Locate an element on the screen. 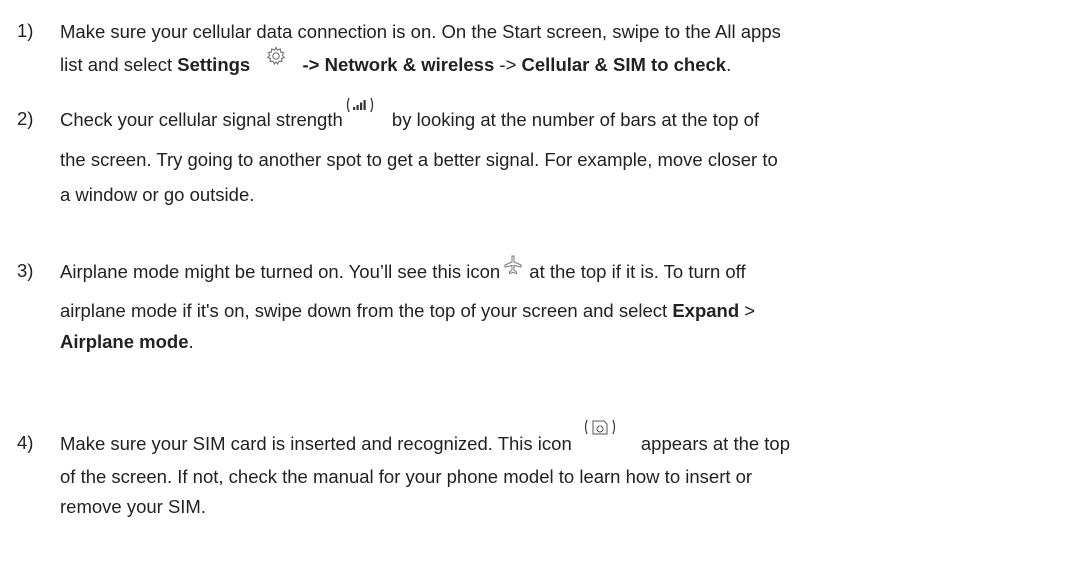 This screenshot has height=576, width=1065. settings-label: Settings is located at coordinates (214, 64).